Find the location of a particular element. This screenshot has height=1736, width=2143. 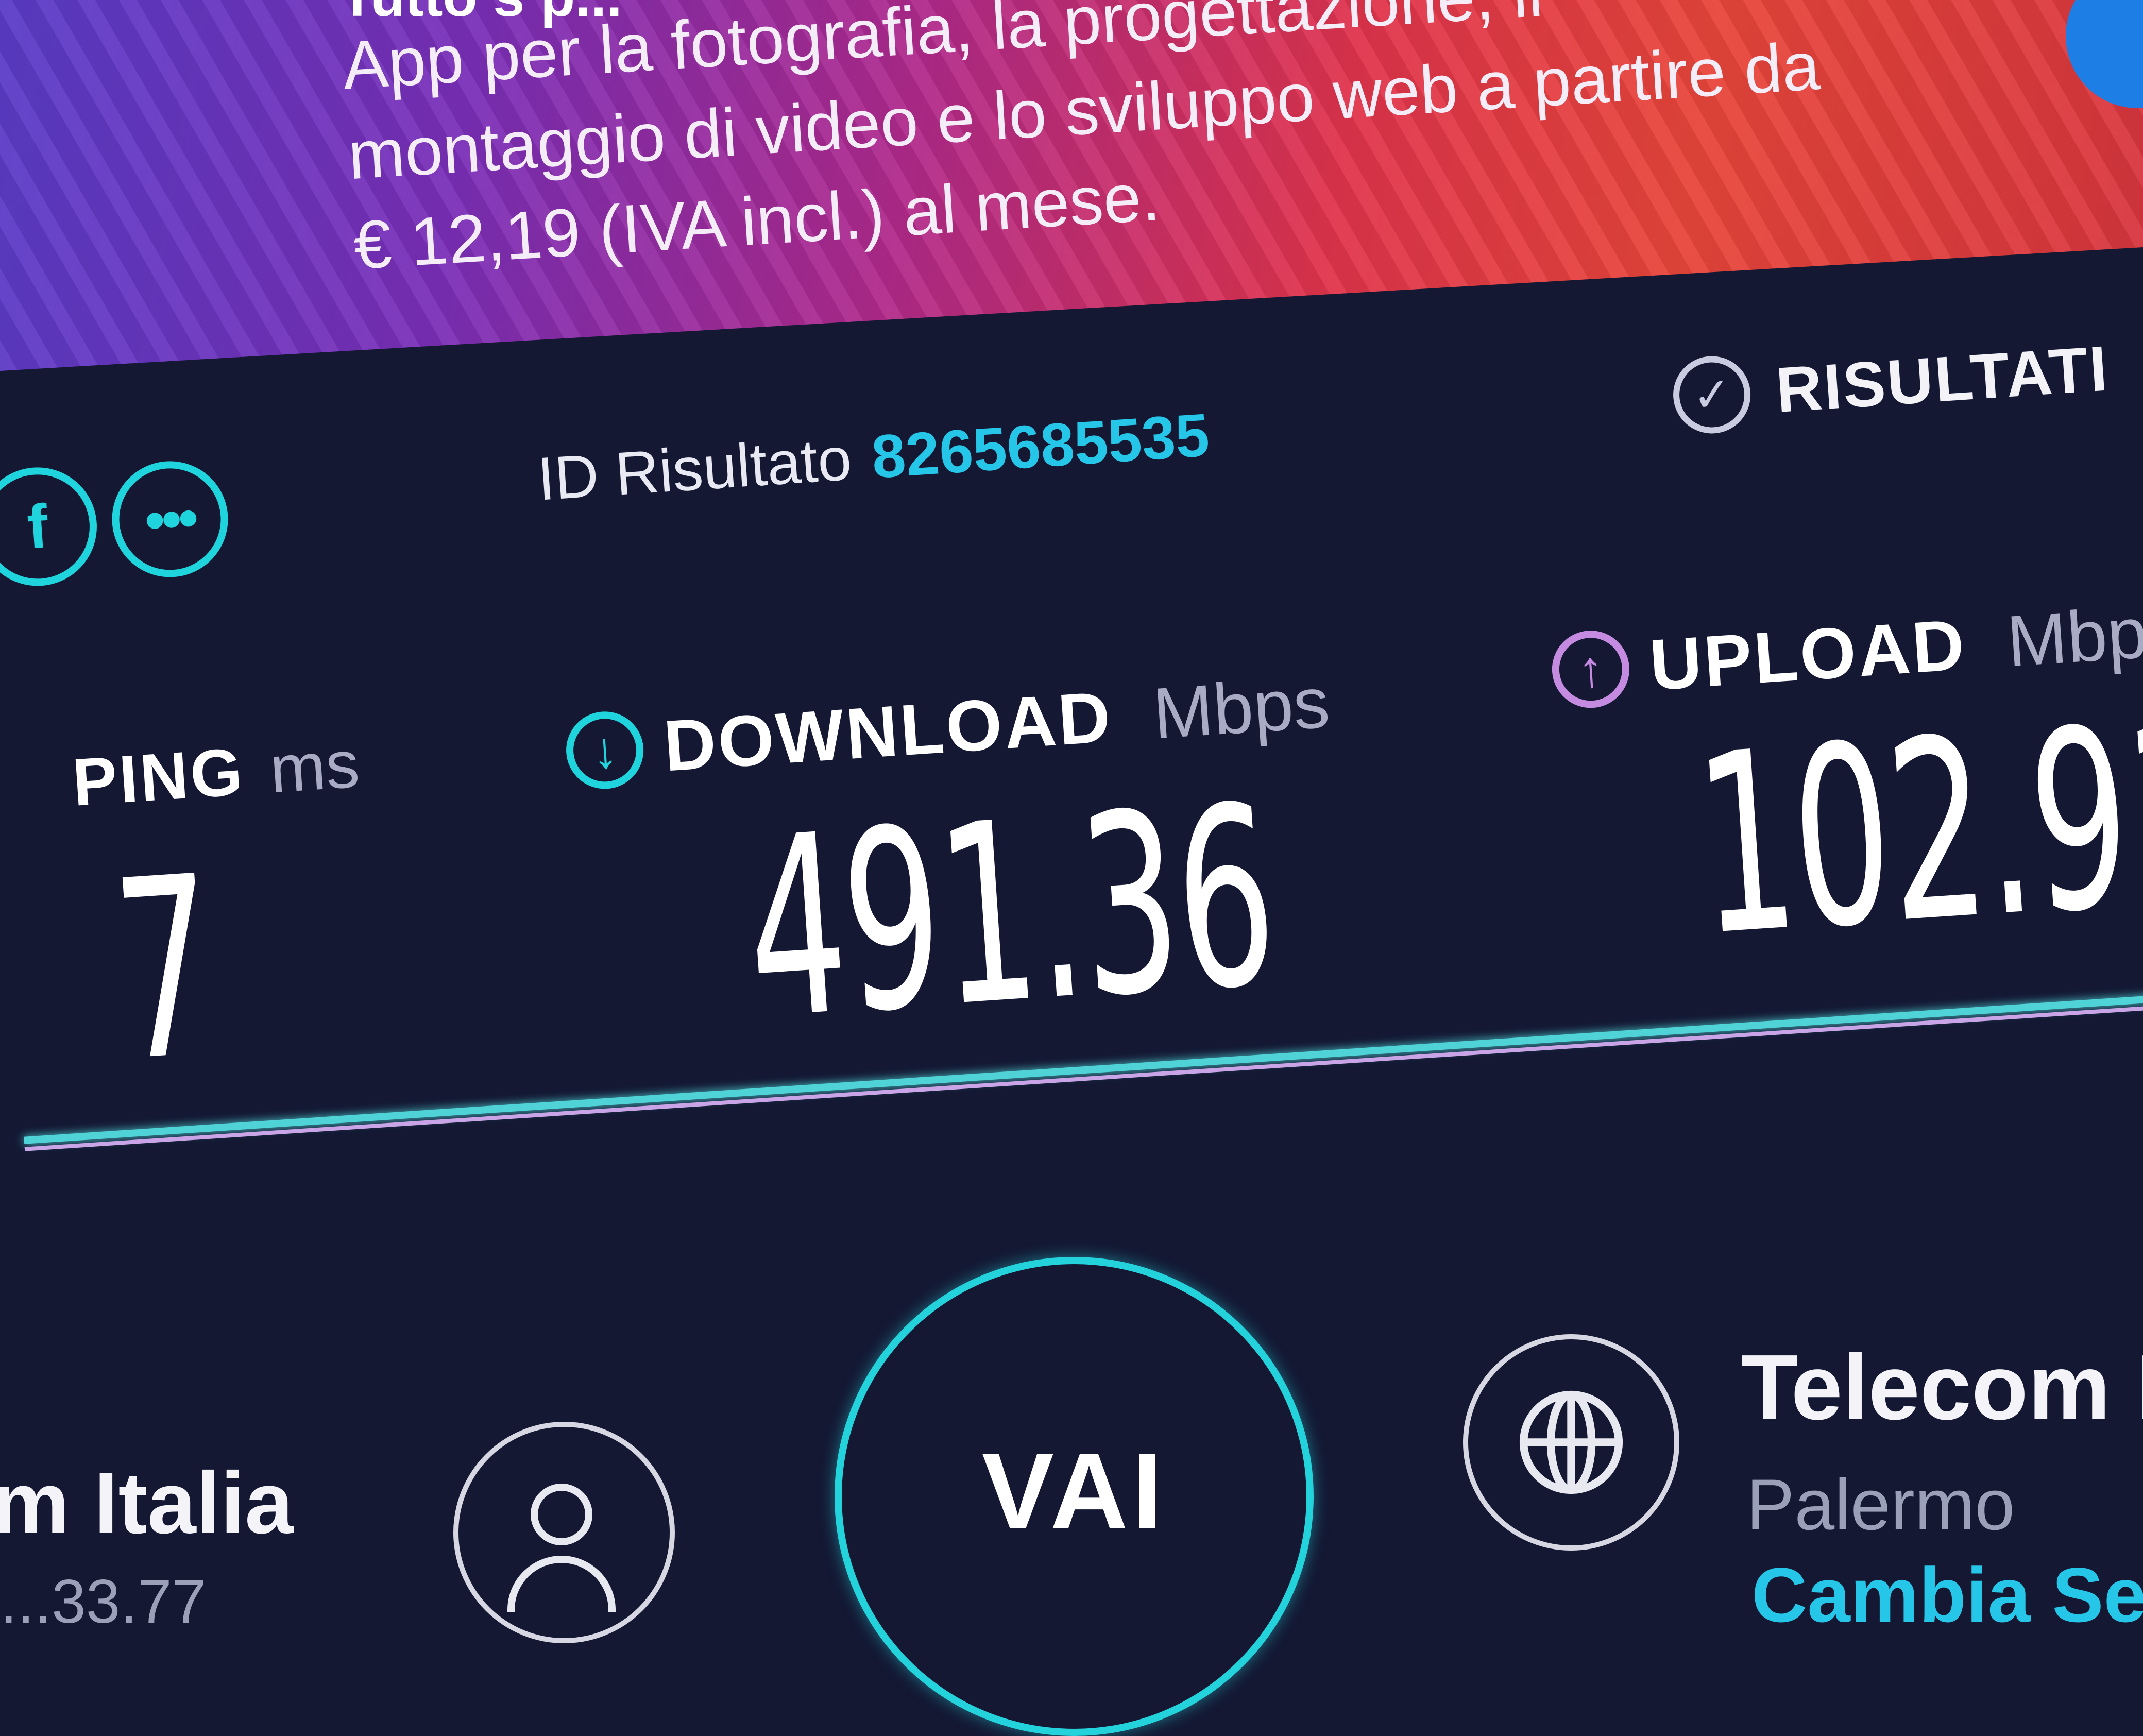

isp-ip: ...33.77 is located at coordinates (103, 1601).